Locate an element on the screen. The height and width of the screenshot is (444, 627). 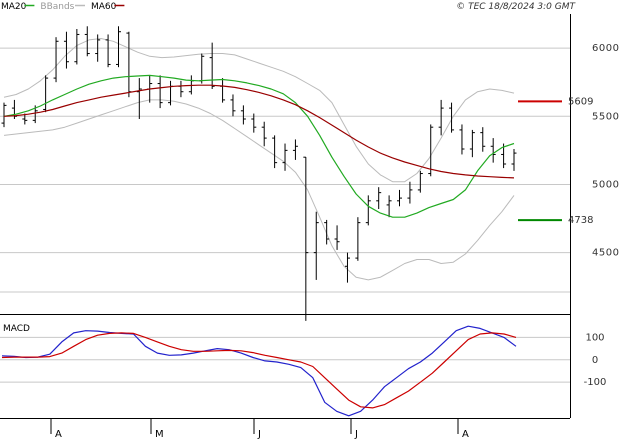
macd-tick-label: -100 is located at coordinates (595, 382).